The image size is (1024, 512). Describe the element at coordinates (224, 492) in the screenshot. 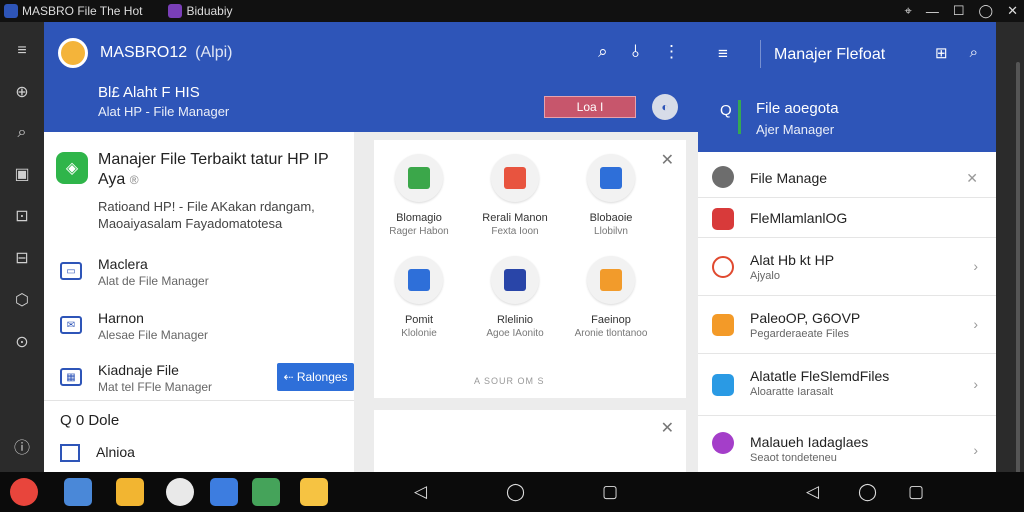

I see `browser-icon` at that location.